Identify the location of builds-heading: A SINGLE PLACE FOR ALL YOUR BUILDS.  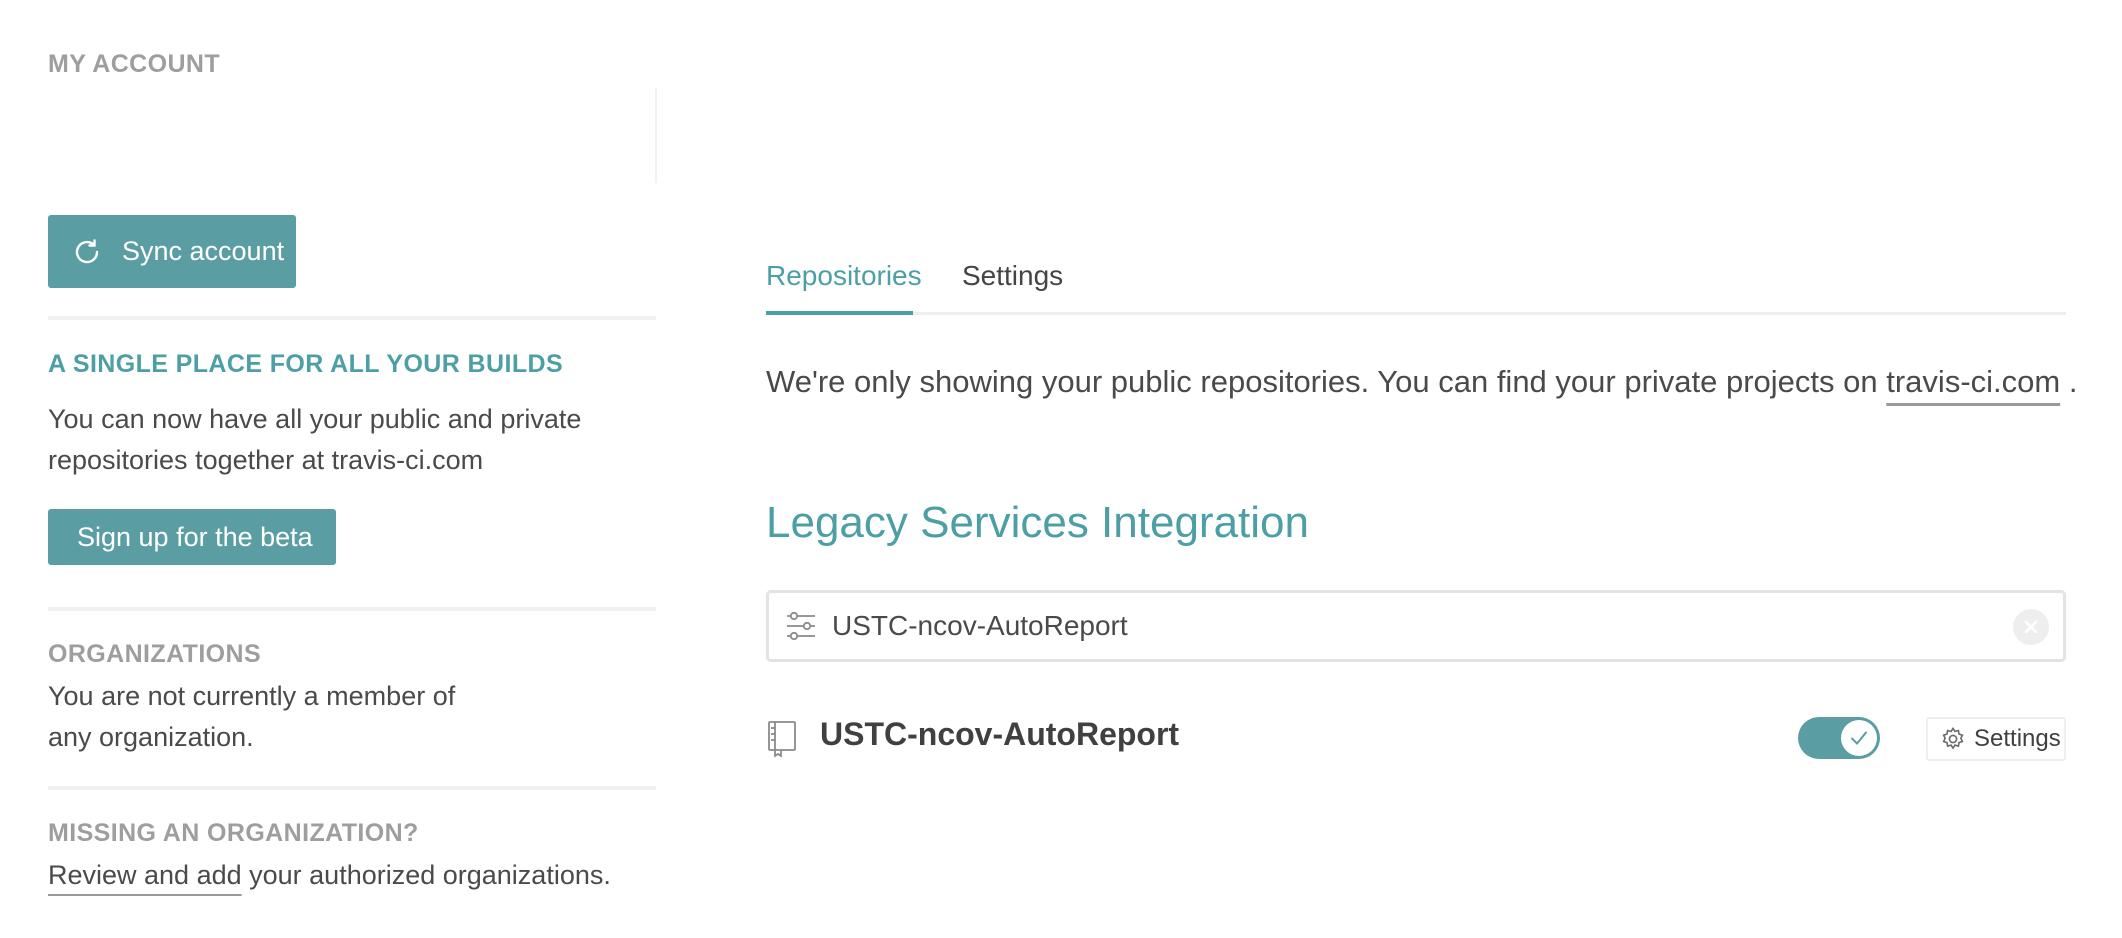
(306, 364).